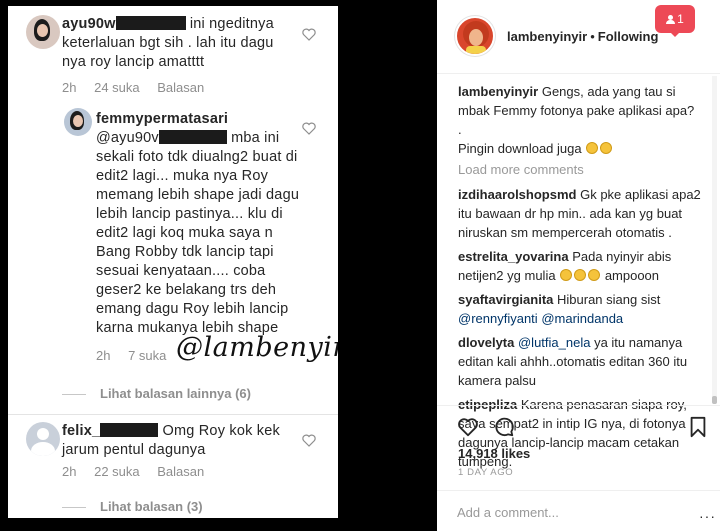  Describe the element at coordinates (486, 472) in the screenshot. I see `post-timestamp: 1 DAY AGO` at that location.